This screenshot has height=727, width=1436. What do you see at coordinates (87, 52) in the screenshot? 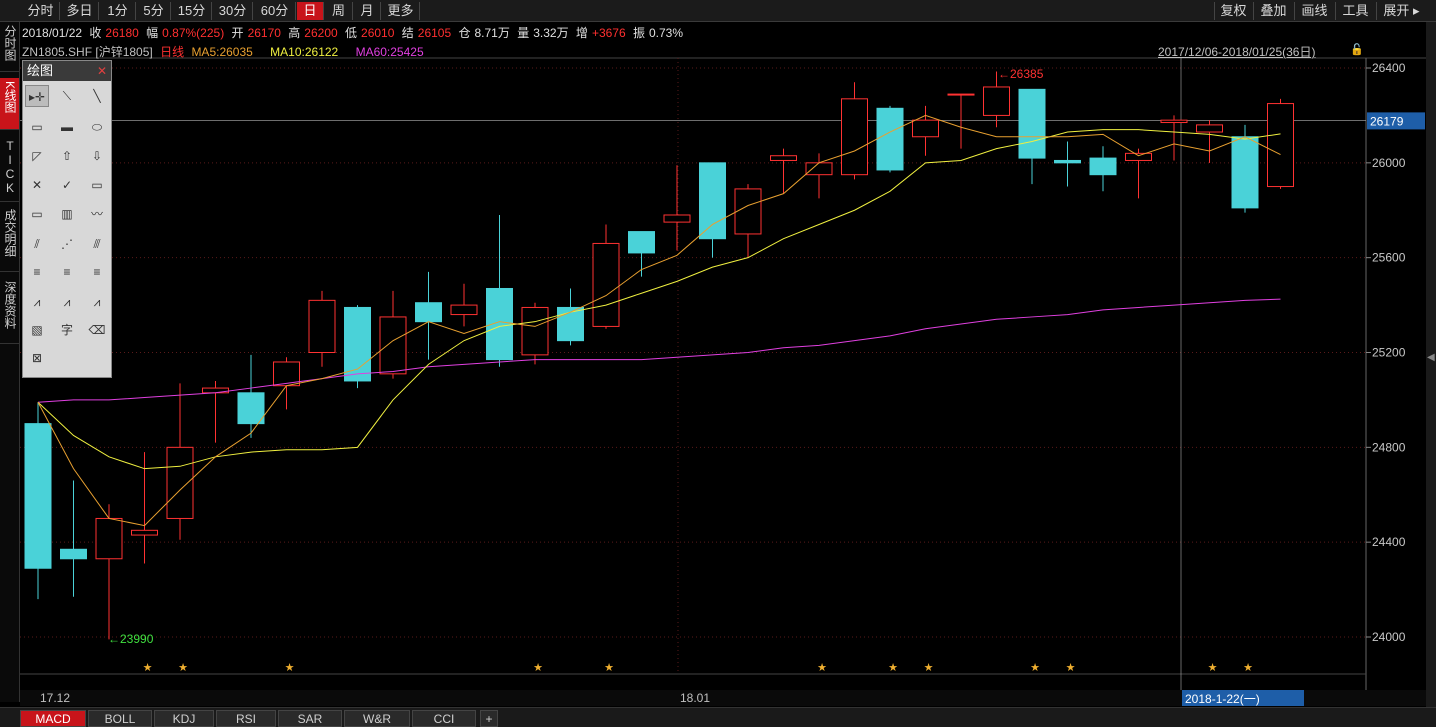
I see `symbol-label: ZN1805.SHF [沪锌1805]` at bounding box center [87, 52].